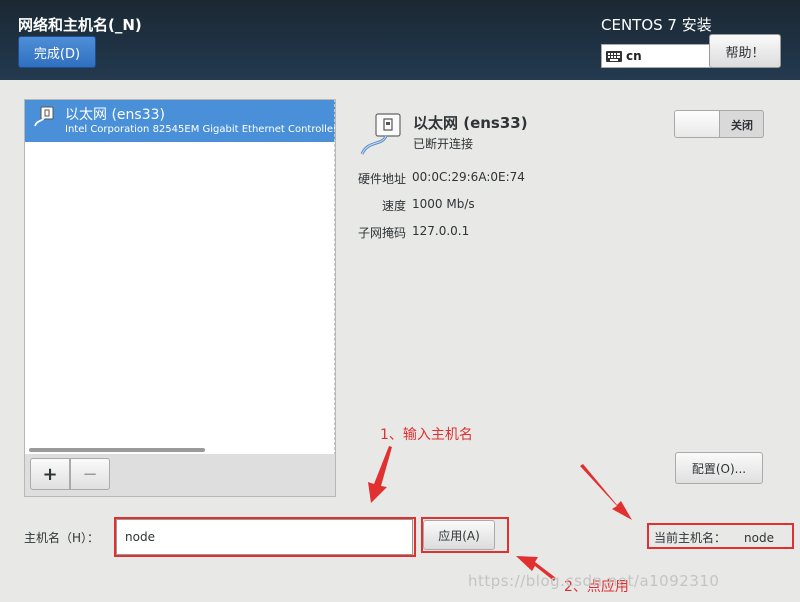  What do you see at coordinates (470, 123) in the screenshot?
I see `device-title: 以太网 (ens33)` at bounding box center [470, 123].